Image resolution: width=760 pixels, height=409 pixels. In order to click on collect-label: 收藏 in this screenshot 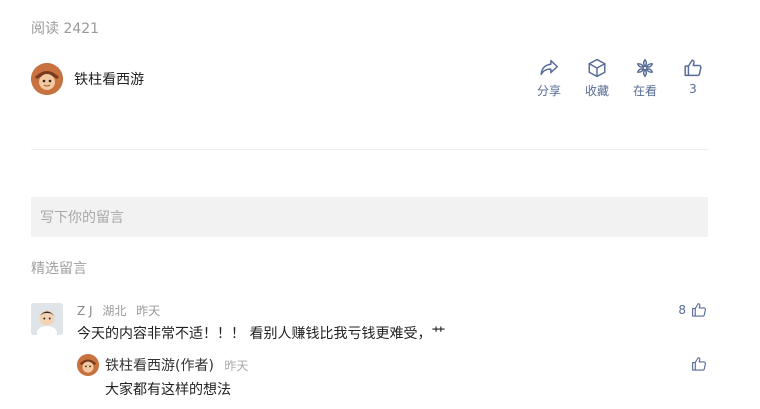, I will do `click(596, 91)`.